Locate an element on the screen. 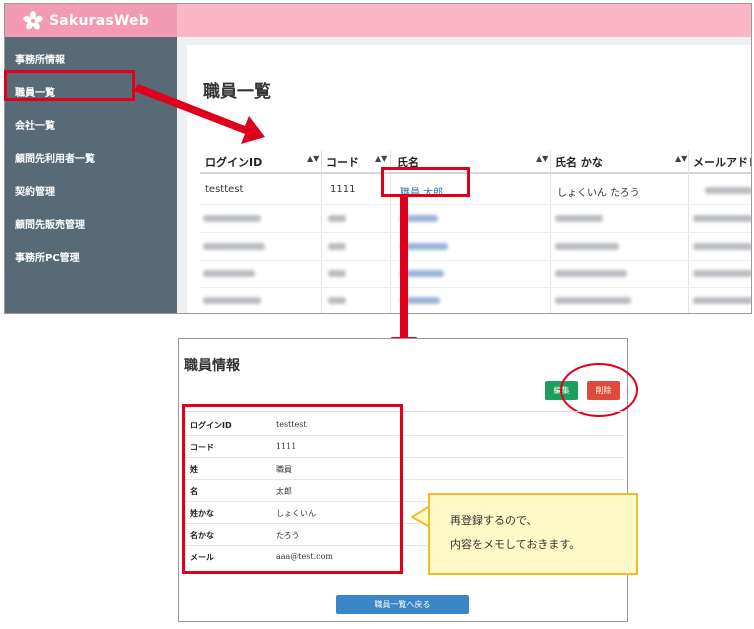  detail-title: 職員情報 is located at coordinates (212, 366).